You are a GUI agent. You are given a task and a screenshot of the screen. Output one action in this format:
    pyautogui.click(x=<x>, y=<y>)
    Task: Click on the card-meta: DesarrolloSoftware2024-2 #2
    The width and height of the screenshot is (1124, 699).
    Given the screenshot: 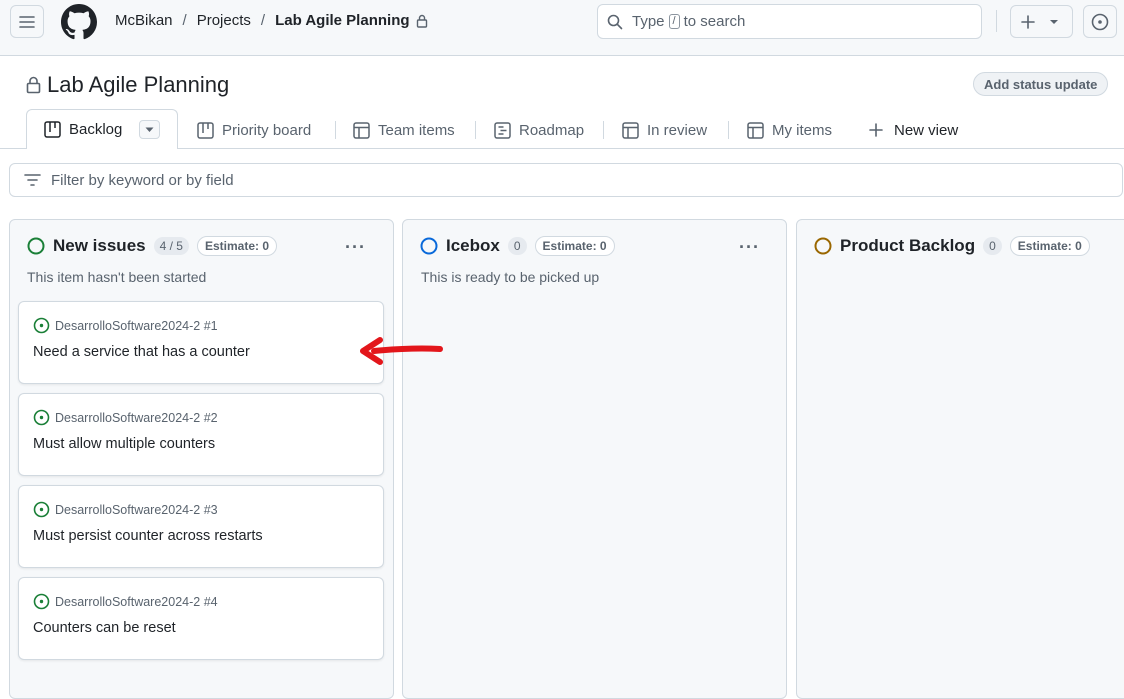 What is the action you would take?
    pyautogui.click(x=125, y=417)
    